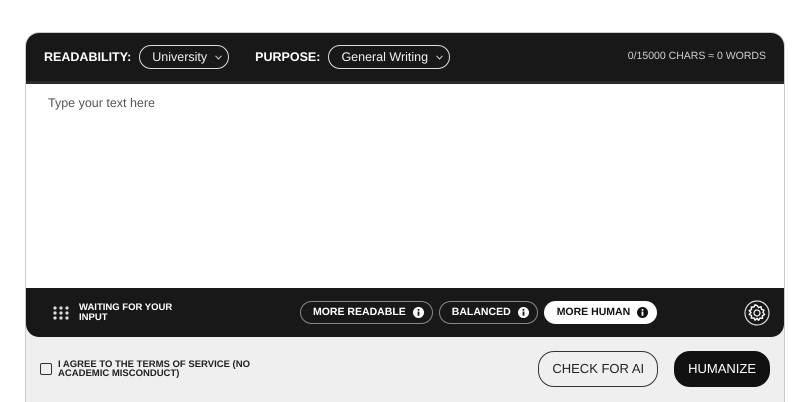 The width and height of the screenshot is (793, 402). I want to click on settings-icon, so click(757, 313).